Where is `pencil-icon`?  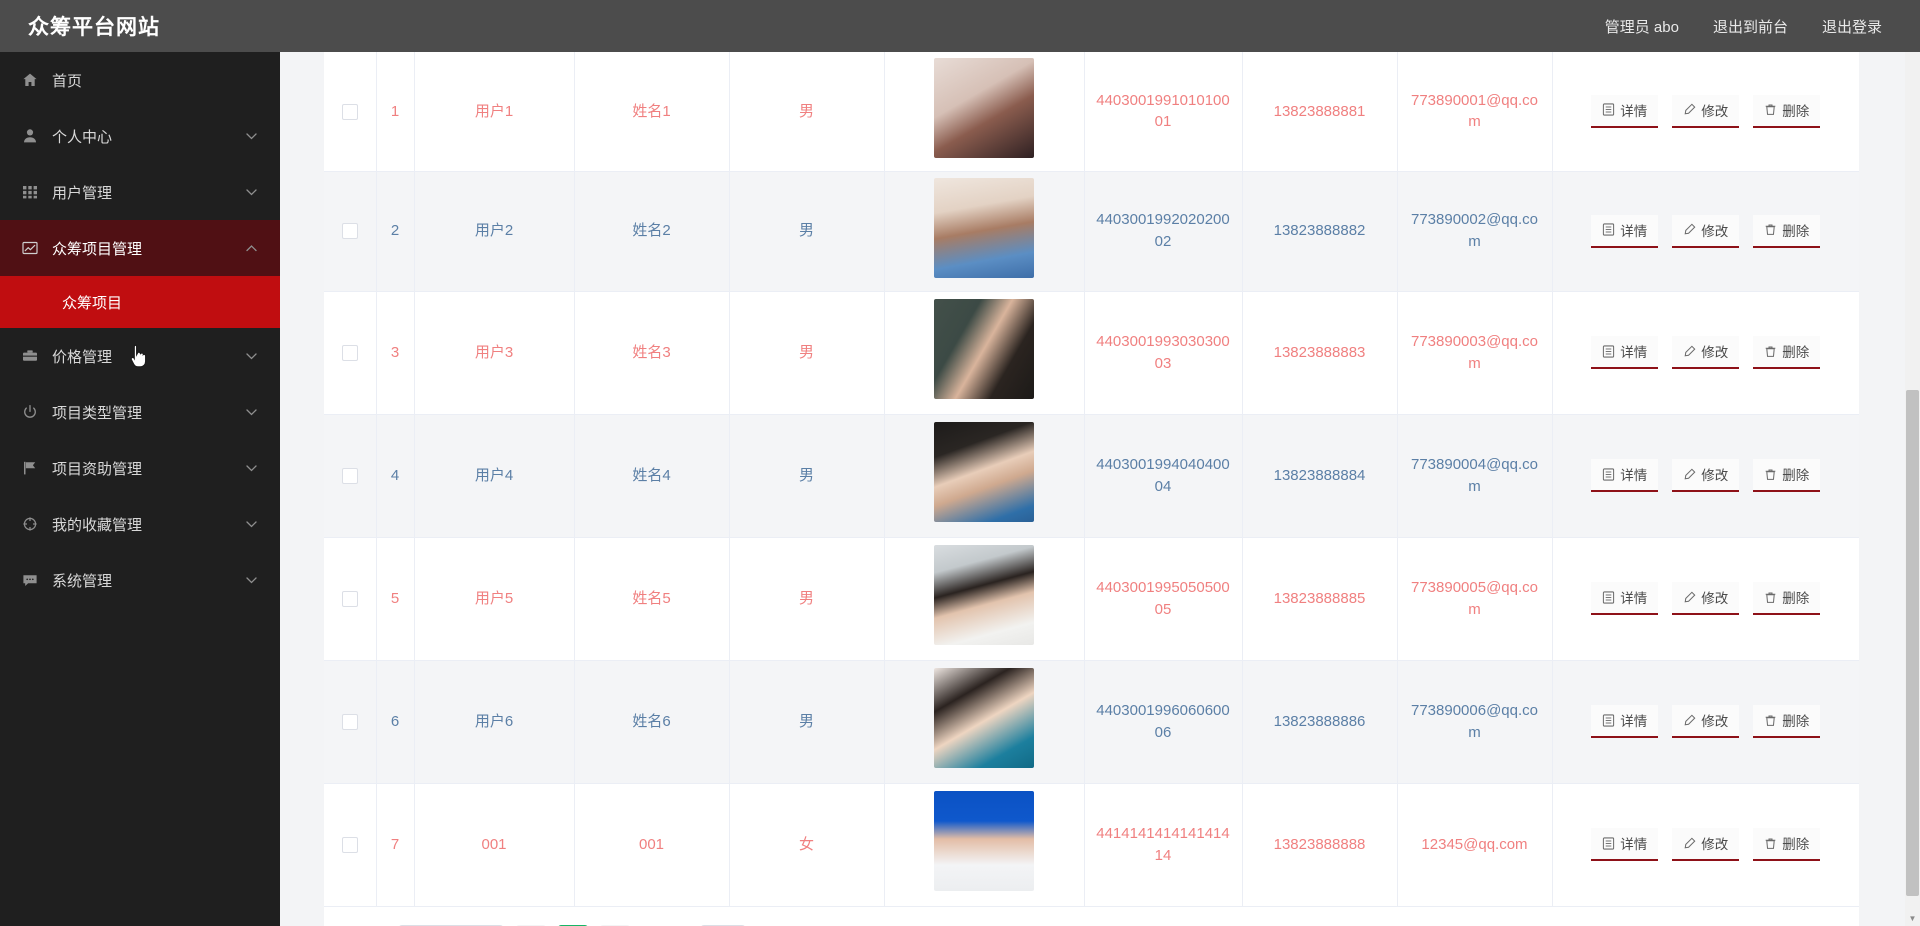 pencil-icon is located at coordinates (1690, 109).